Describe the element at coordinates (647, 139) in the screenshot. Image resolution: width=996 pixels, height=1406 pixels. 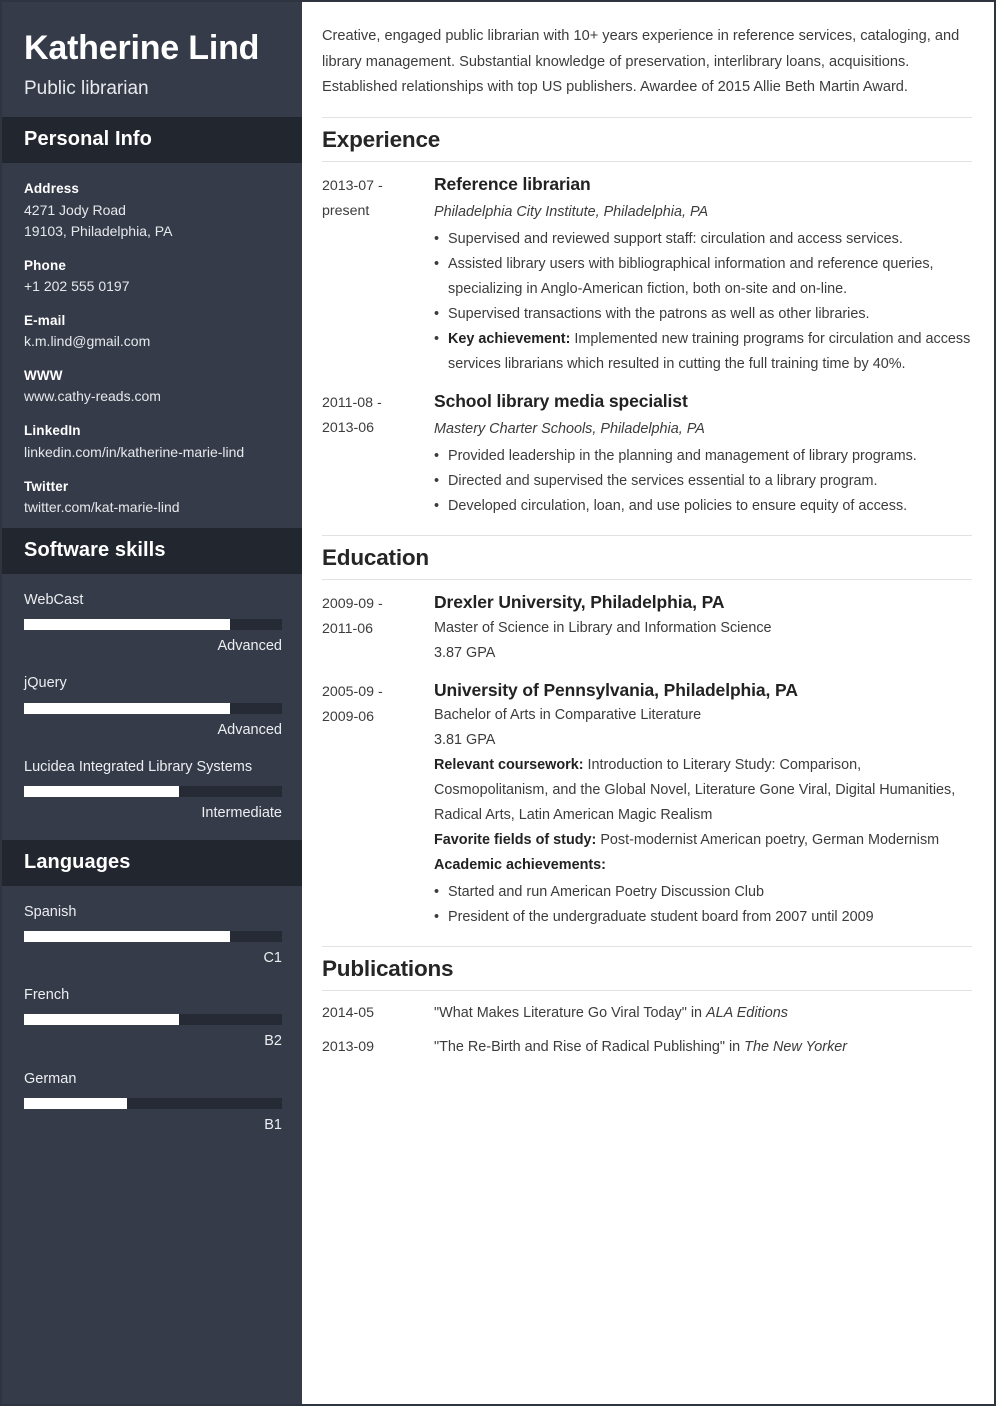
I see `section-heading-experience: Experience` at that location.